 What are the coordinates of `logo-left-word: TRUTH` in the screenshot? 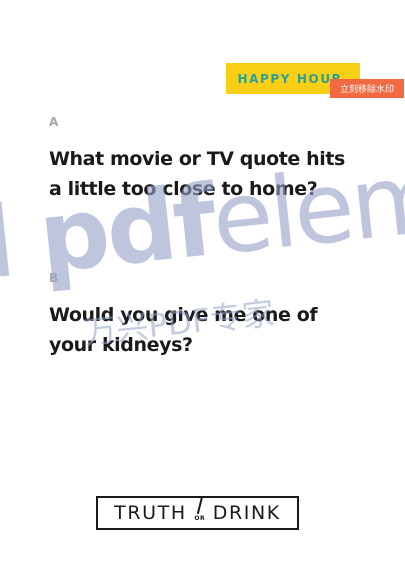 It's located at (150, 512).